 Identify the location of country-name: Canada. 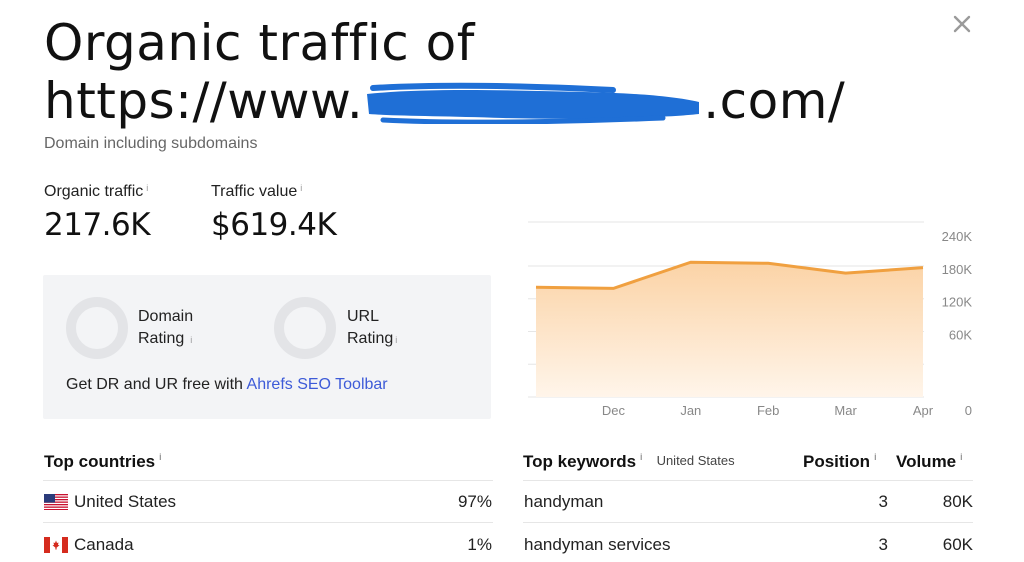
(104, 545).